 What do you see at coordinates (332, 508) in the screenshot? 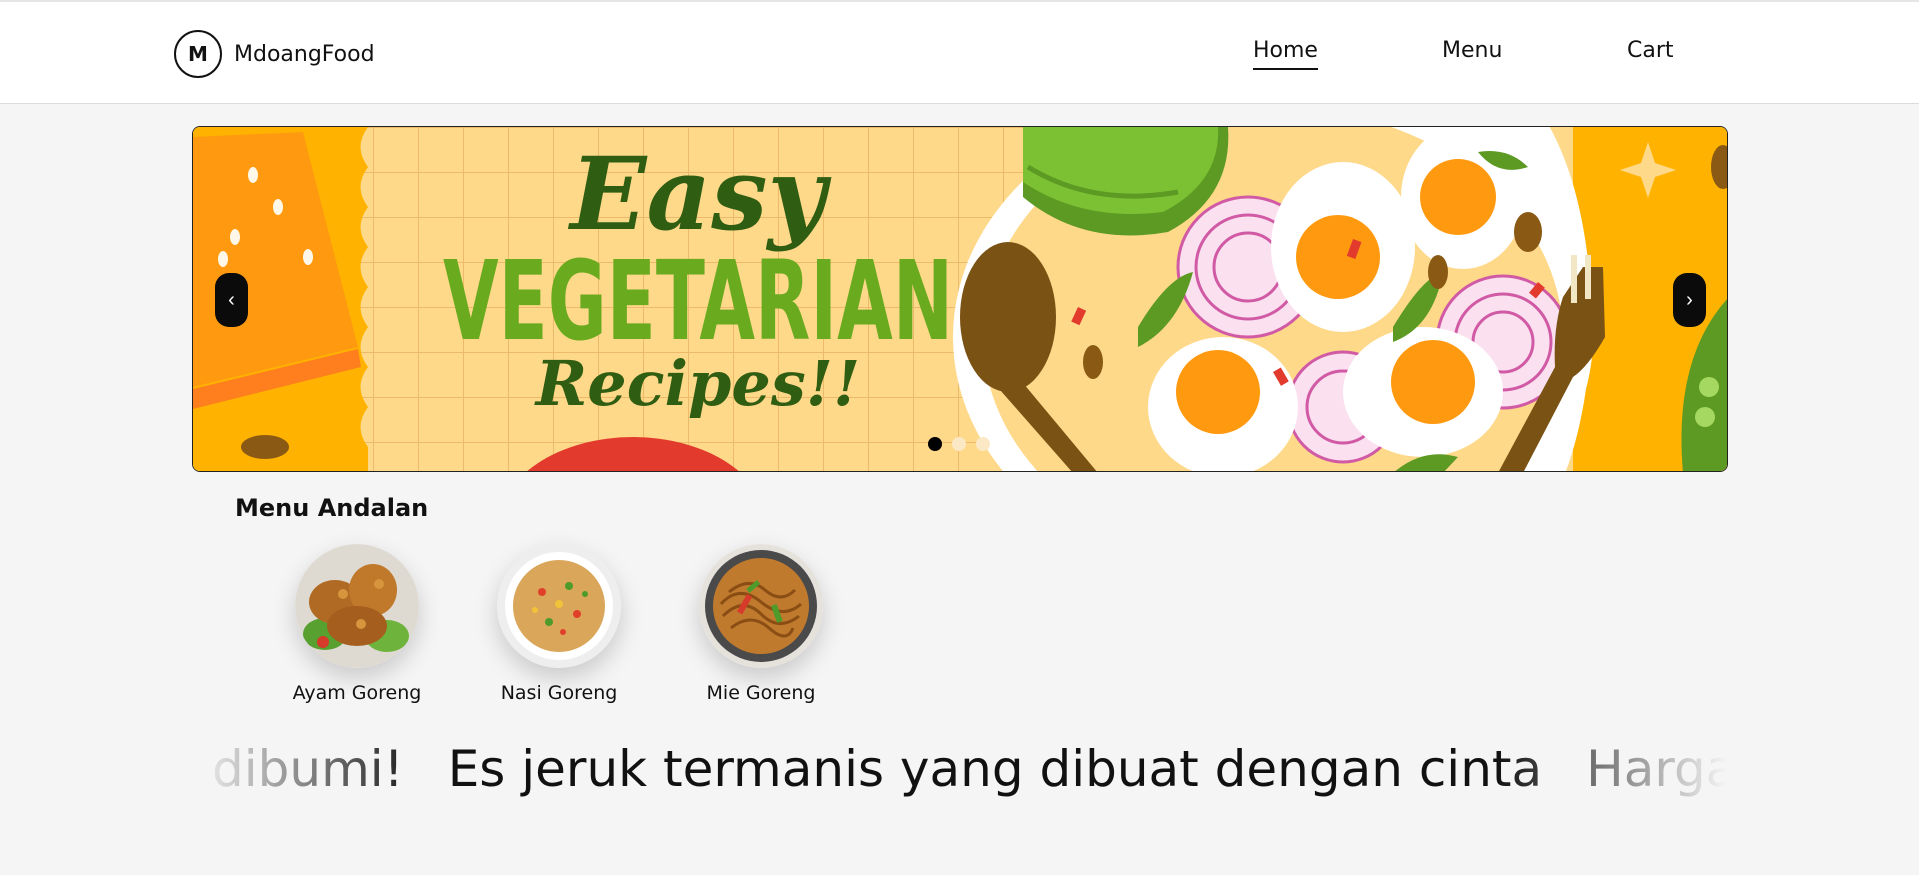
I see `featured-menu-title: Menu Andalan` at bounding box center [332, 508].